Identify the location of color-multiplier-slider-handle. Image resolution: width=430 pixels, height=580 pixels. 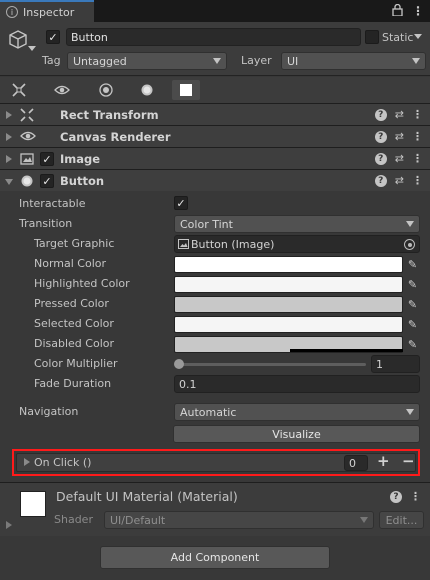
(179, 364).